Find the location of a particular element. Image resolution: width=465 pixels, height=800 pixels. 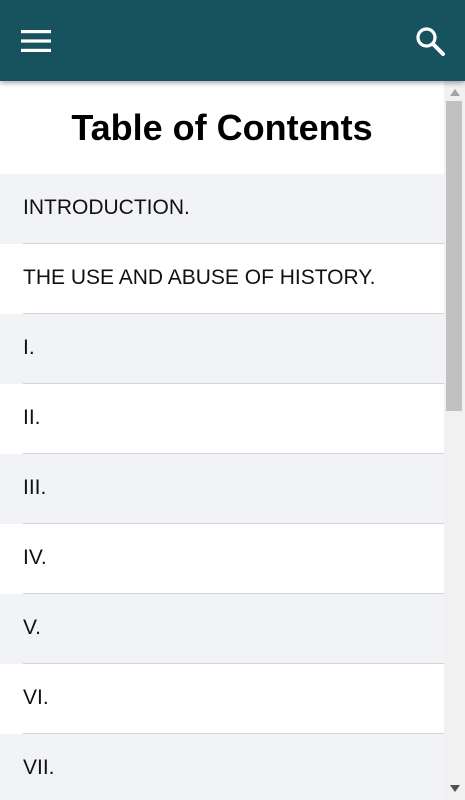

toc-item-chapter-3: III. is located at coordinates (222, 489).